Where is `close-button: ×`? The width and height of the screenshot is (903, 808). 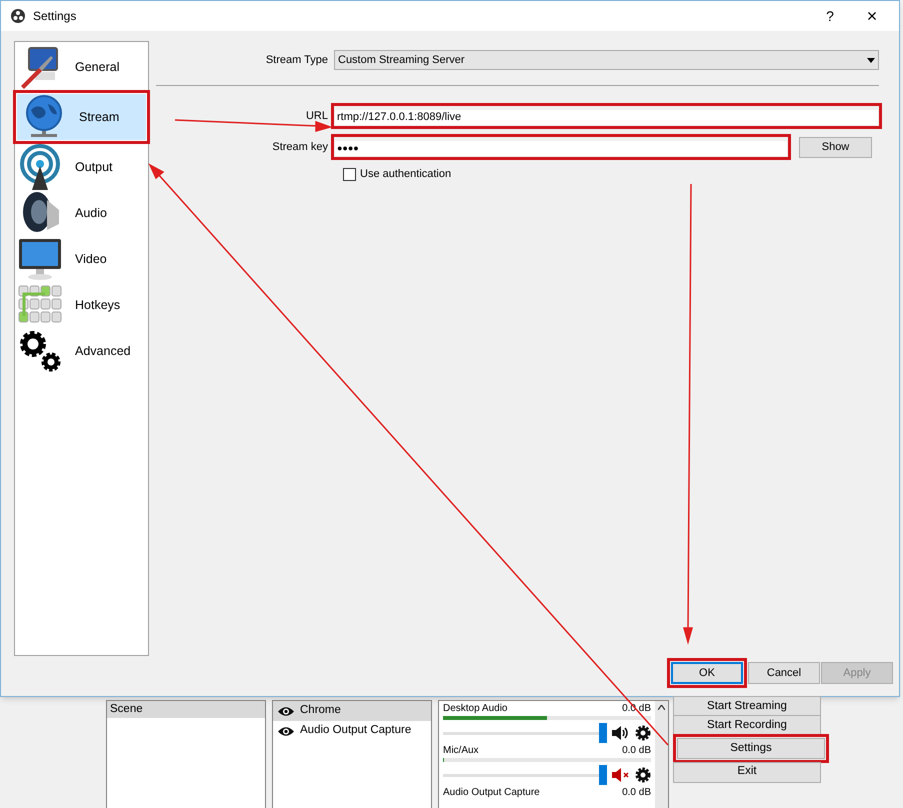 close-button: × is located at coordinates (872, 16).